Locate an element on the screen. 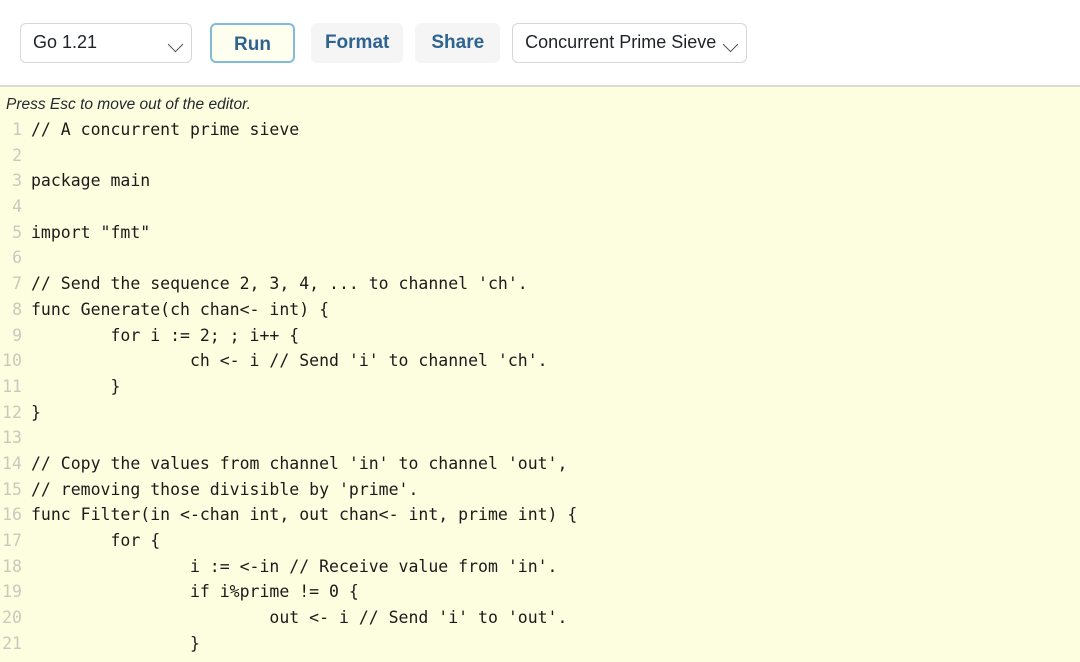  line-number: 17 is located at coordinates (12, 540).